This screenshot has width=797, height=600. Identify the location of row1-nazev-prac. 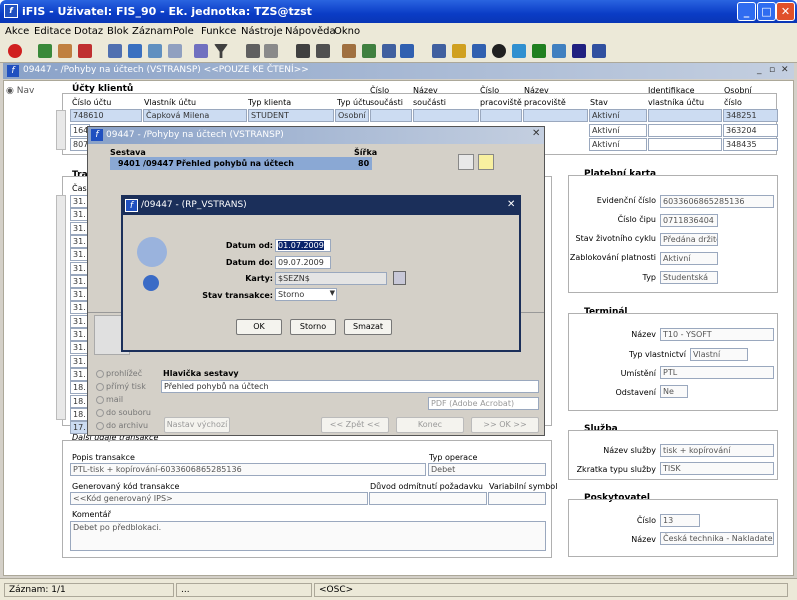
(555, 115).